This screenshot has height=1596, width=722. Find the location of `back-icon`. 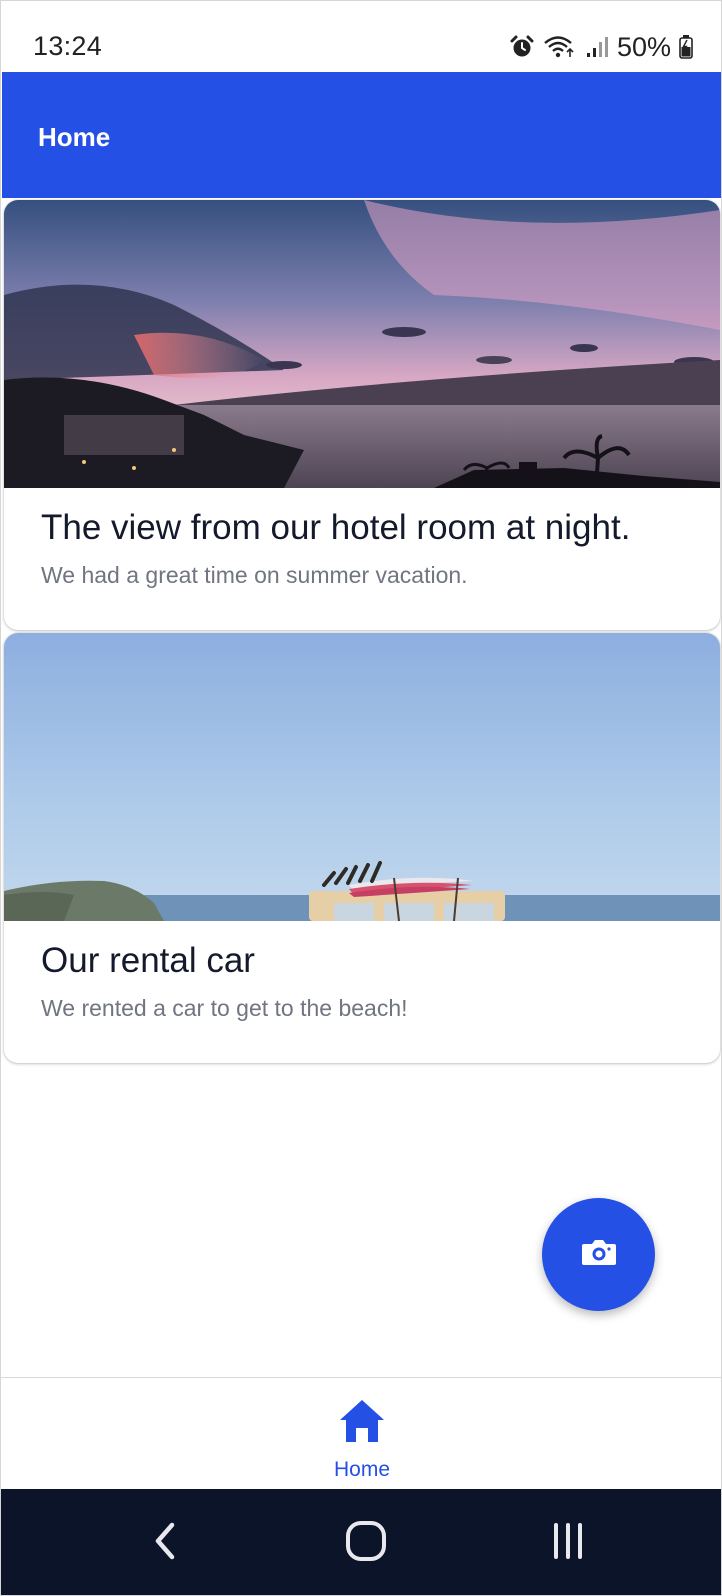

back-icon is located at coordinates (165, 1543).